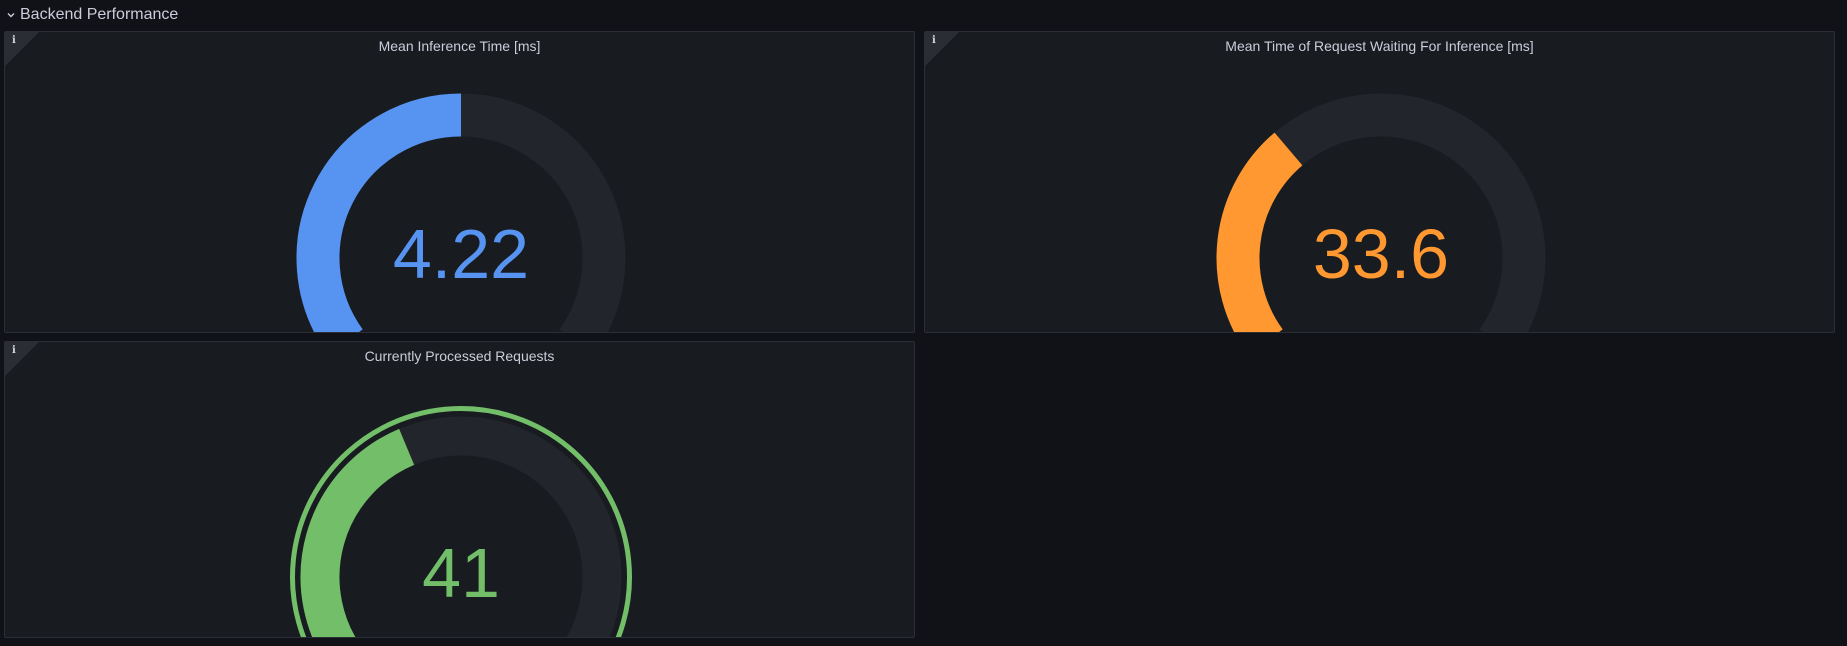 The height and width of the screenshot is (646, 1847). What do you see at coordinates (461, 573) in the screenshot?
I see `gauge-value: 41` at bounding box center [461, 573].